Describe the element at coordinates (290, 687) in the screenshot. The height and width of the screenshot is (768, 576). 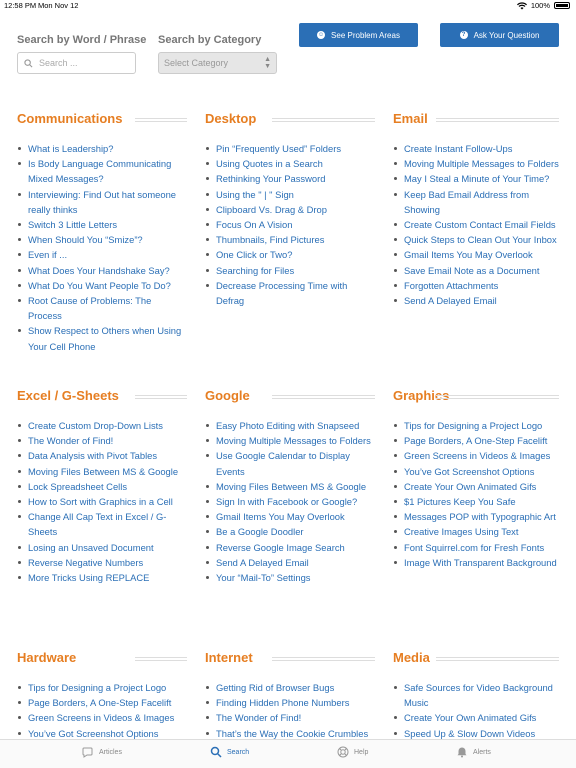
I see `article-link: Getting Rid of Browser Bugs` at that location.